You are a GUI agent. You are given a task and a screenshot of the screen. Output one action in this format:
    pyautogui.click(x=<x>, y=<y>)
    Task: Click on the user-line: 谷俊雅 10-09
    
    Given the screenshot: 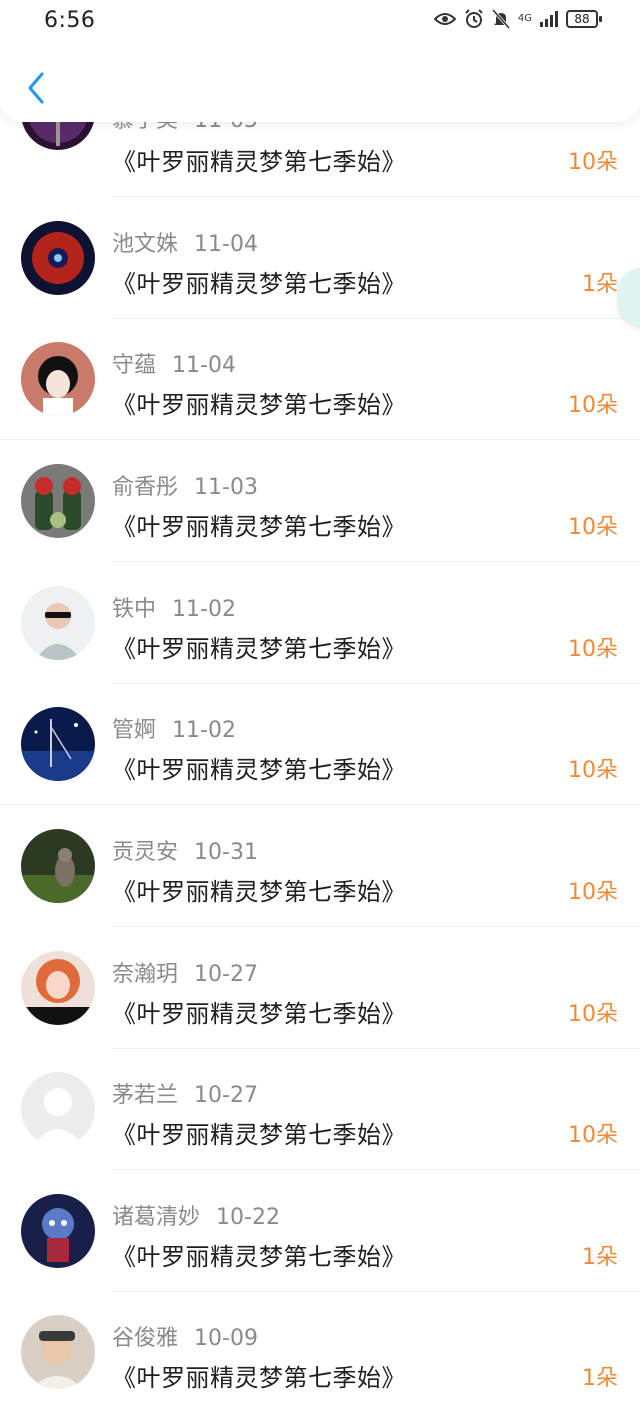 What is the action you would take?
    pyautogui.click(x=185, y=1336)
    